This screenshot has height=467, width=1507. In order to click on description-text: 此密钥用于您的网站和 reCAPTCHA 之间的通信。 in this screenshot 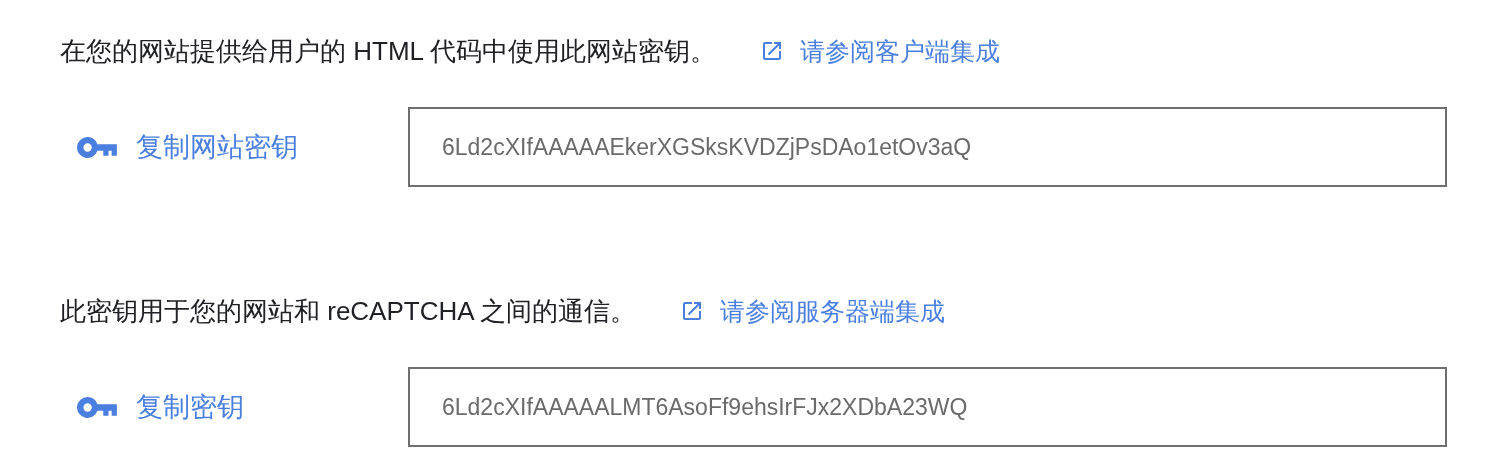, I will do `click(348, 311)`.